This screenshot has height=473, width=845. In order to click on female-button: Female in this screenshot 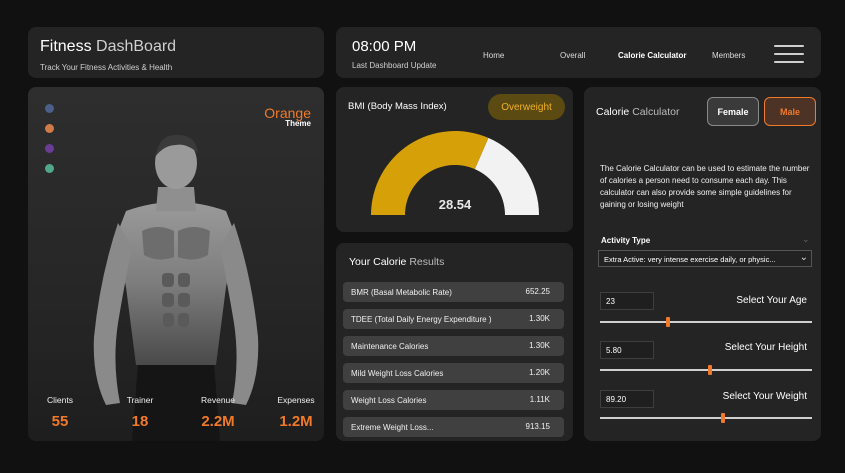, I will do `click(733, 111)`.